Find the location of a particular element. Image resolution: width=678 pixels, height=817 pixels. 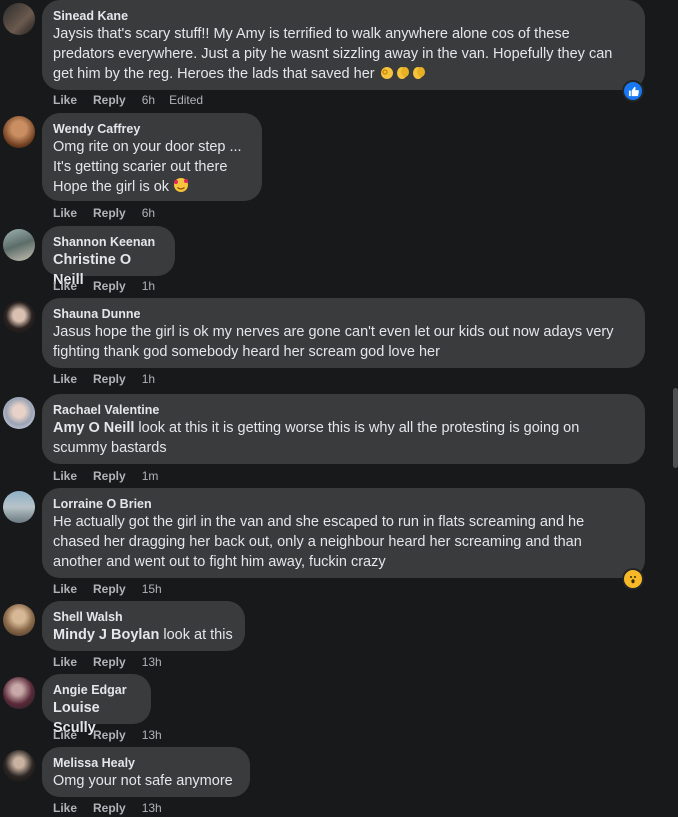

comment-actions: Like Reply 6h is located at coordinates (111, 213).